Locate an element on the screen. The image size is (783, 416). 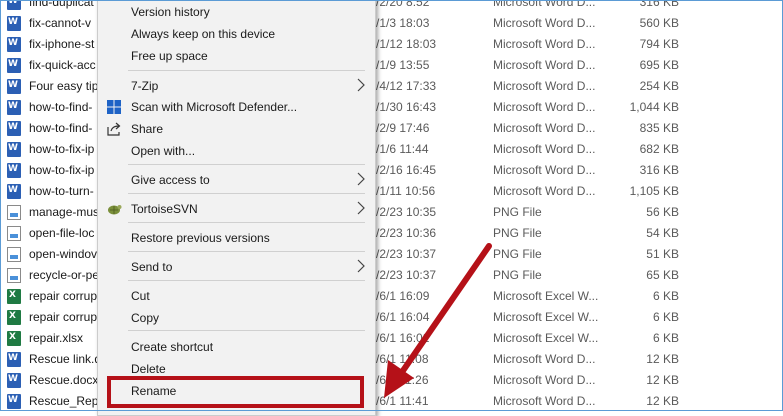
menu-item-version-history: Version history is located at coordinates (236, 12).